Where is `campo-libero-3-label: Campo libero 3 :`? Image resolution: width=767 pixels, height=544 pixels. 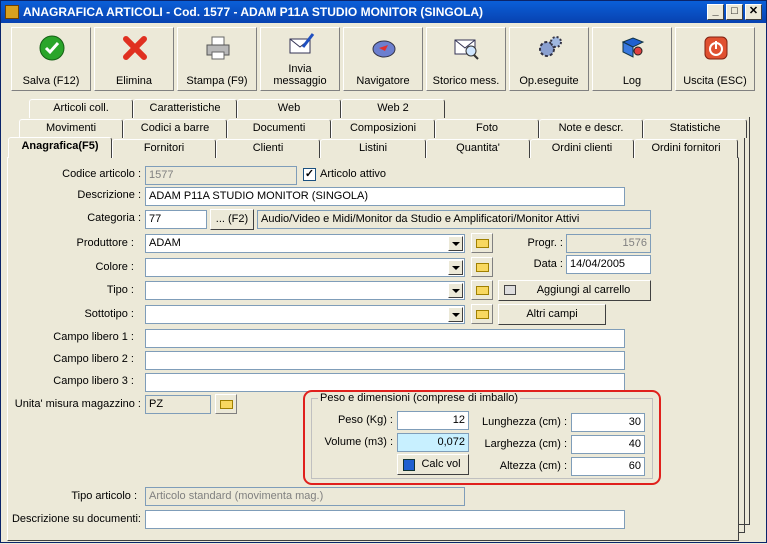
campo-libero-3-label: Campo libero 3 : is located at coordinates (93, 381).